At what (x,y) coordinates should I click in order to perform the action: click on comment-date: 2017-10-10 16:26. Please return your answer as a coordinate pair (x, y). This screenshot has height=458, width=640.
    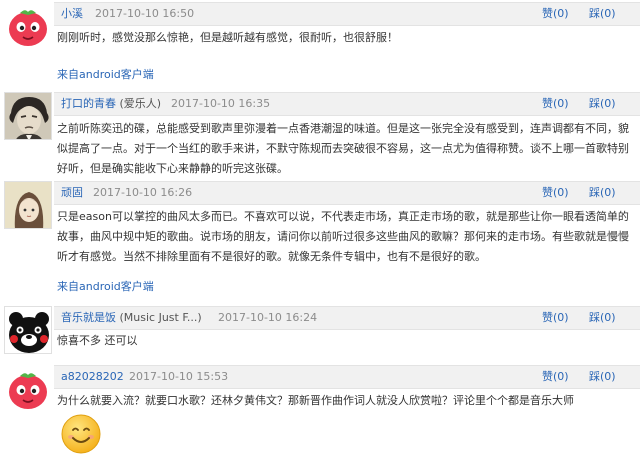
    Looking at the image, I should click on (143, 192).